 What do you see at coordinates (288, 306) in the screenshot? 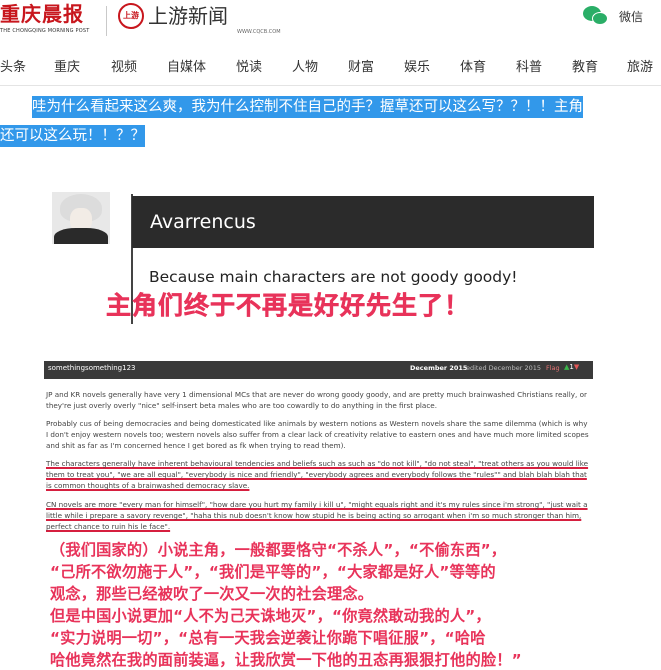
I see `comment-caption-cn: 主角们终于不再是好好先生了！` at bounding box center [288, 306].